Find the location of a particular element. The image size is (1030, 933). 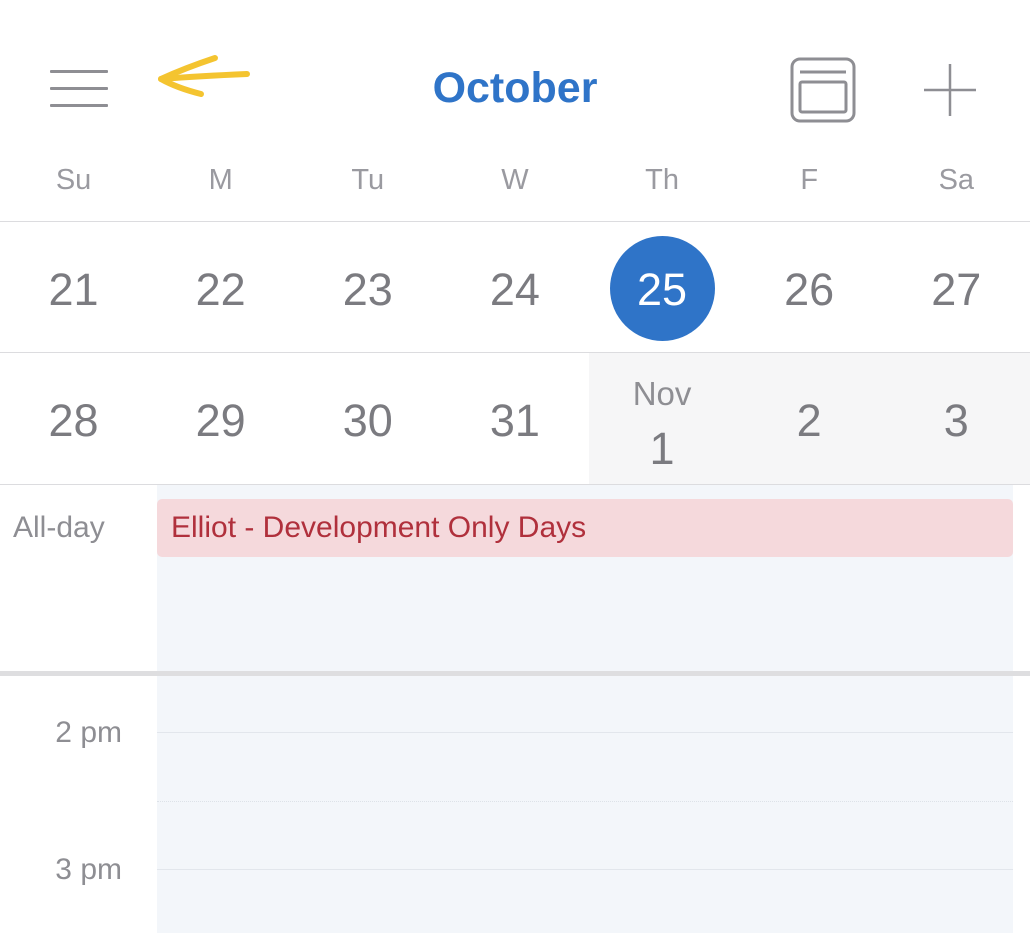

day-cell: 21 is located at coordinates (73, 287).